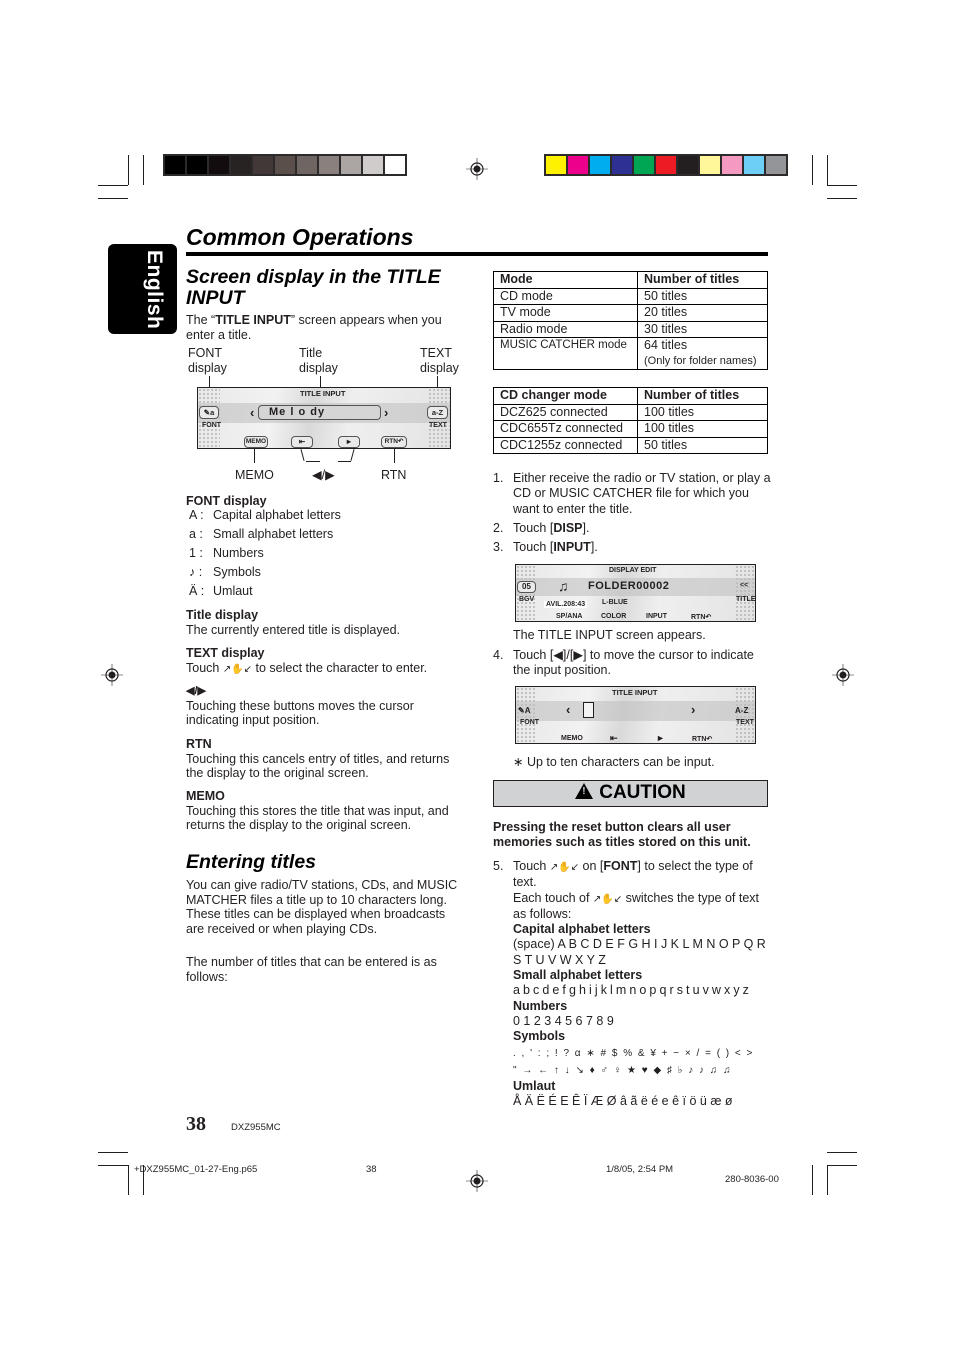 This screenshot has height=1351, width=954. Describe the element at coordinates (702, 329) in the screenshot. I see `table-cell: 30 titles` at that location.